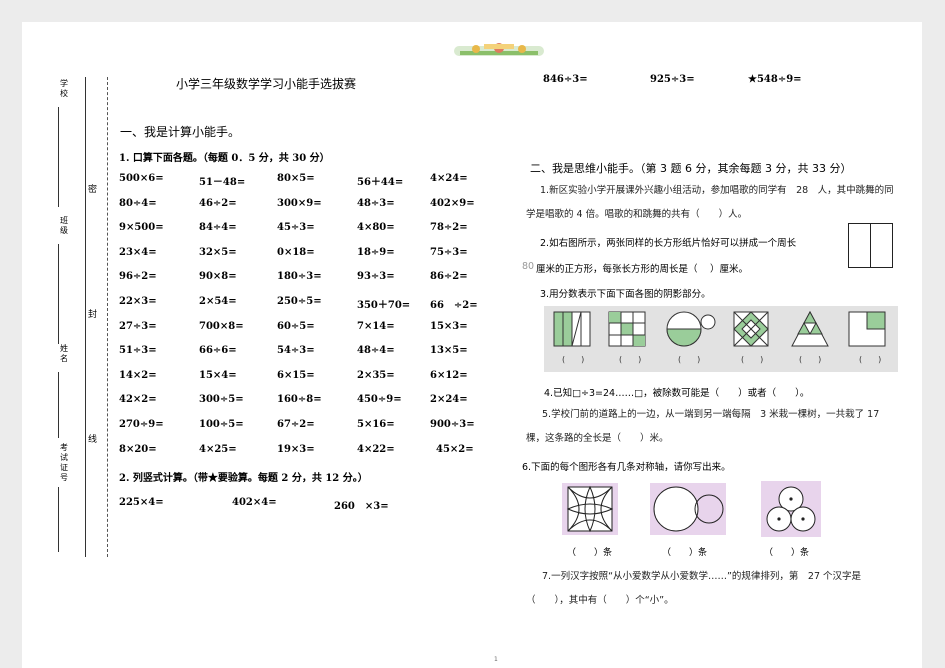  Describe the element at coordinates (810, 359) in the screenshot. I see `q3-blank-5: ( )` at that location.